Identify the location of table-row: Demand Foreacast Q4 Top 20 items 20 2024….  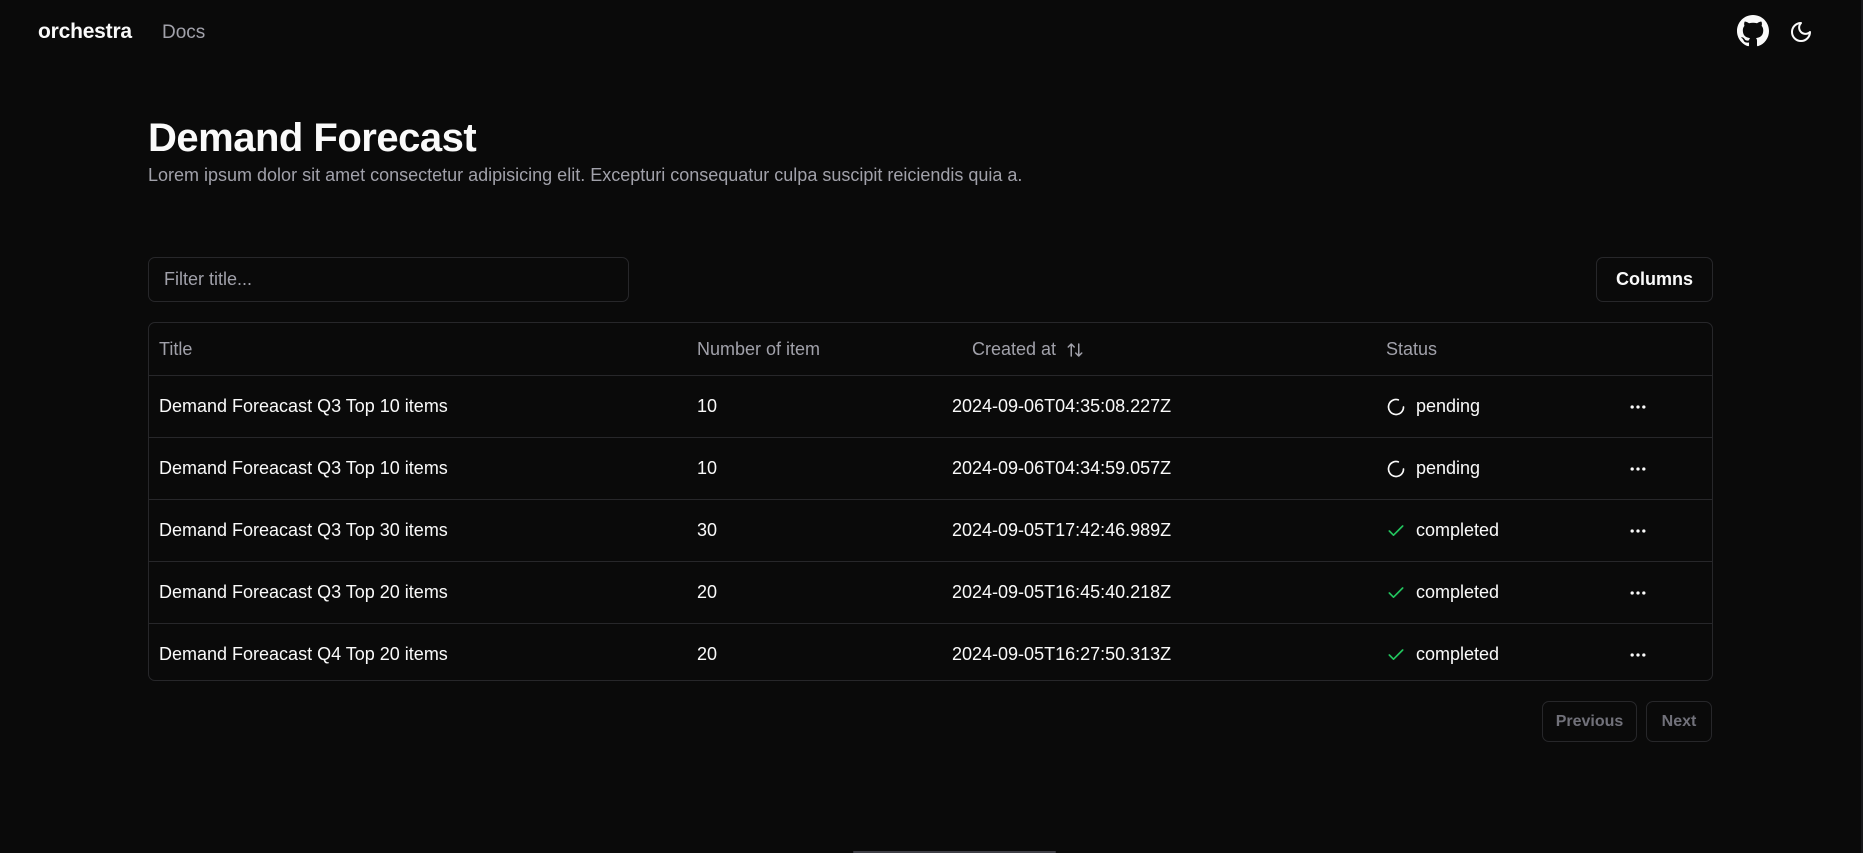
(930, 652).